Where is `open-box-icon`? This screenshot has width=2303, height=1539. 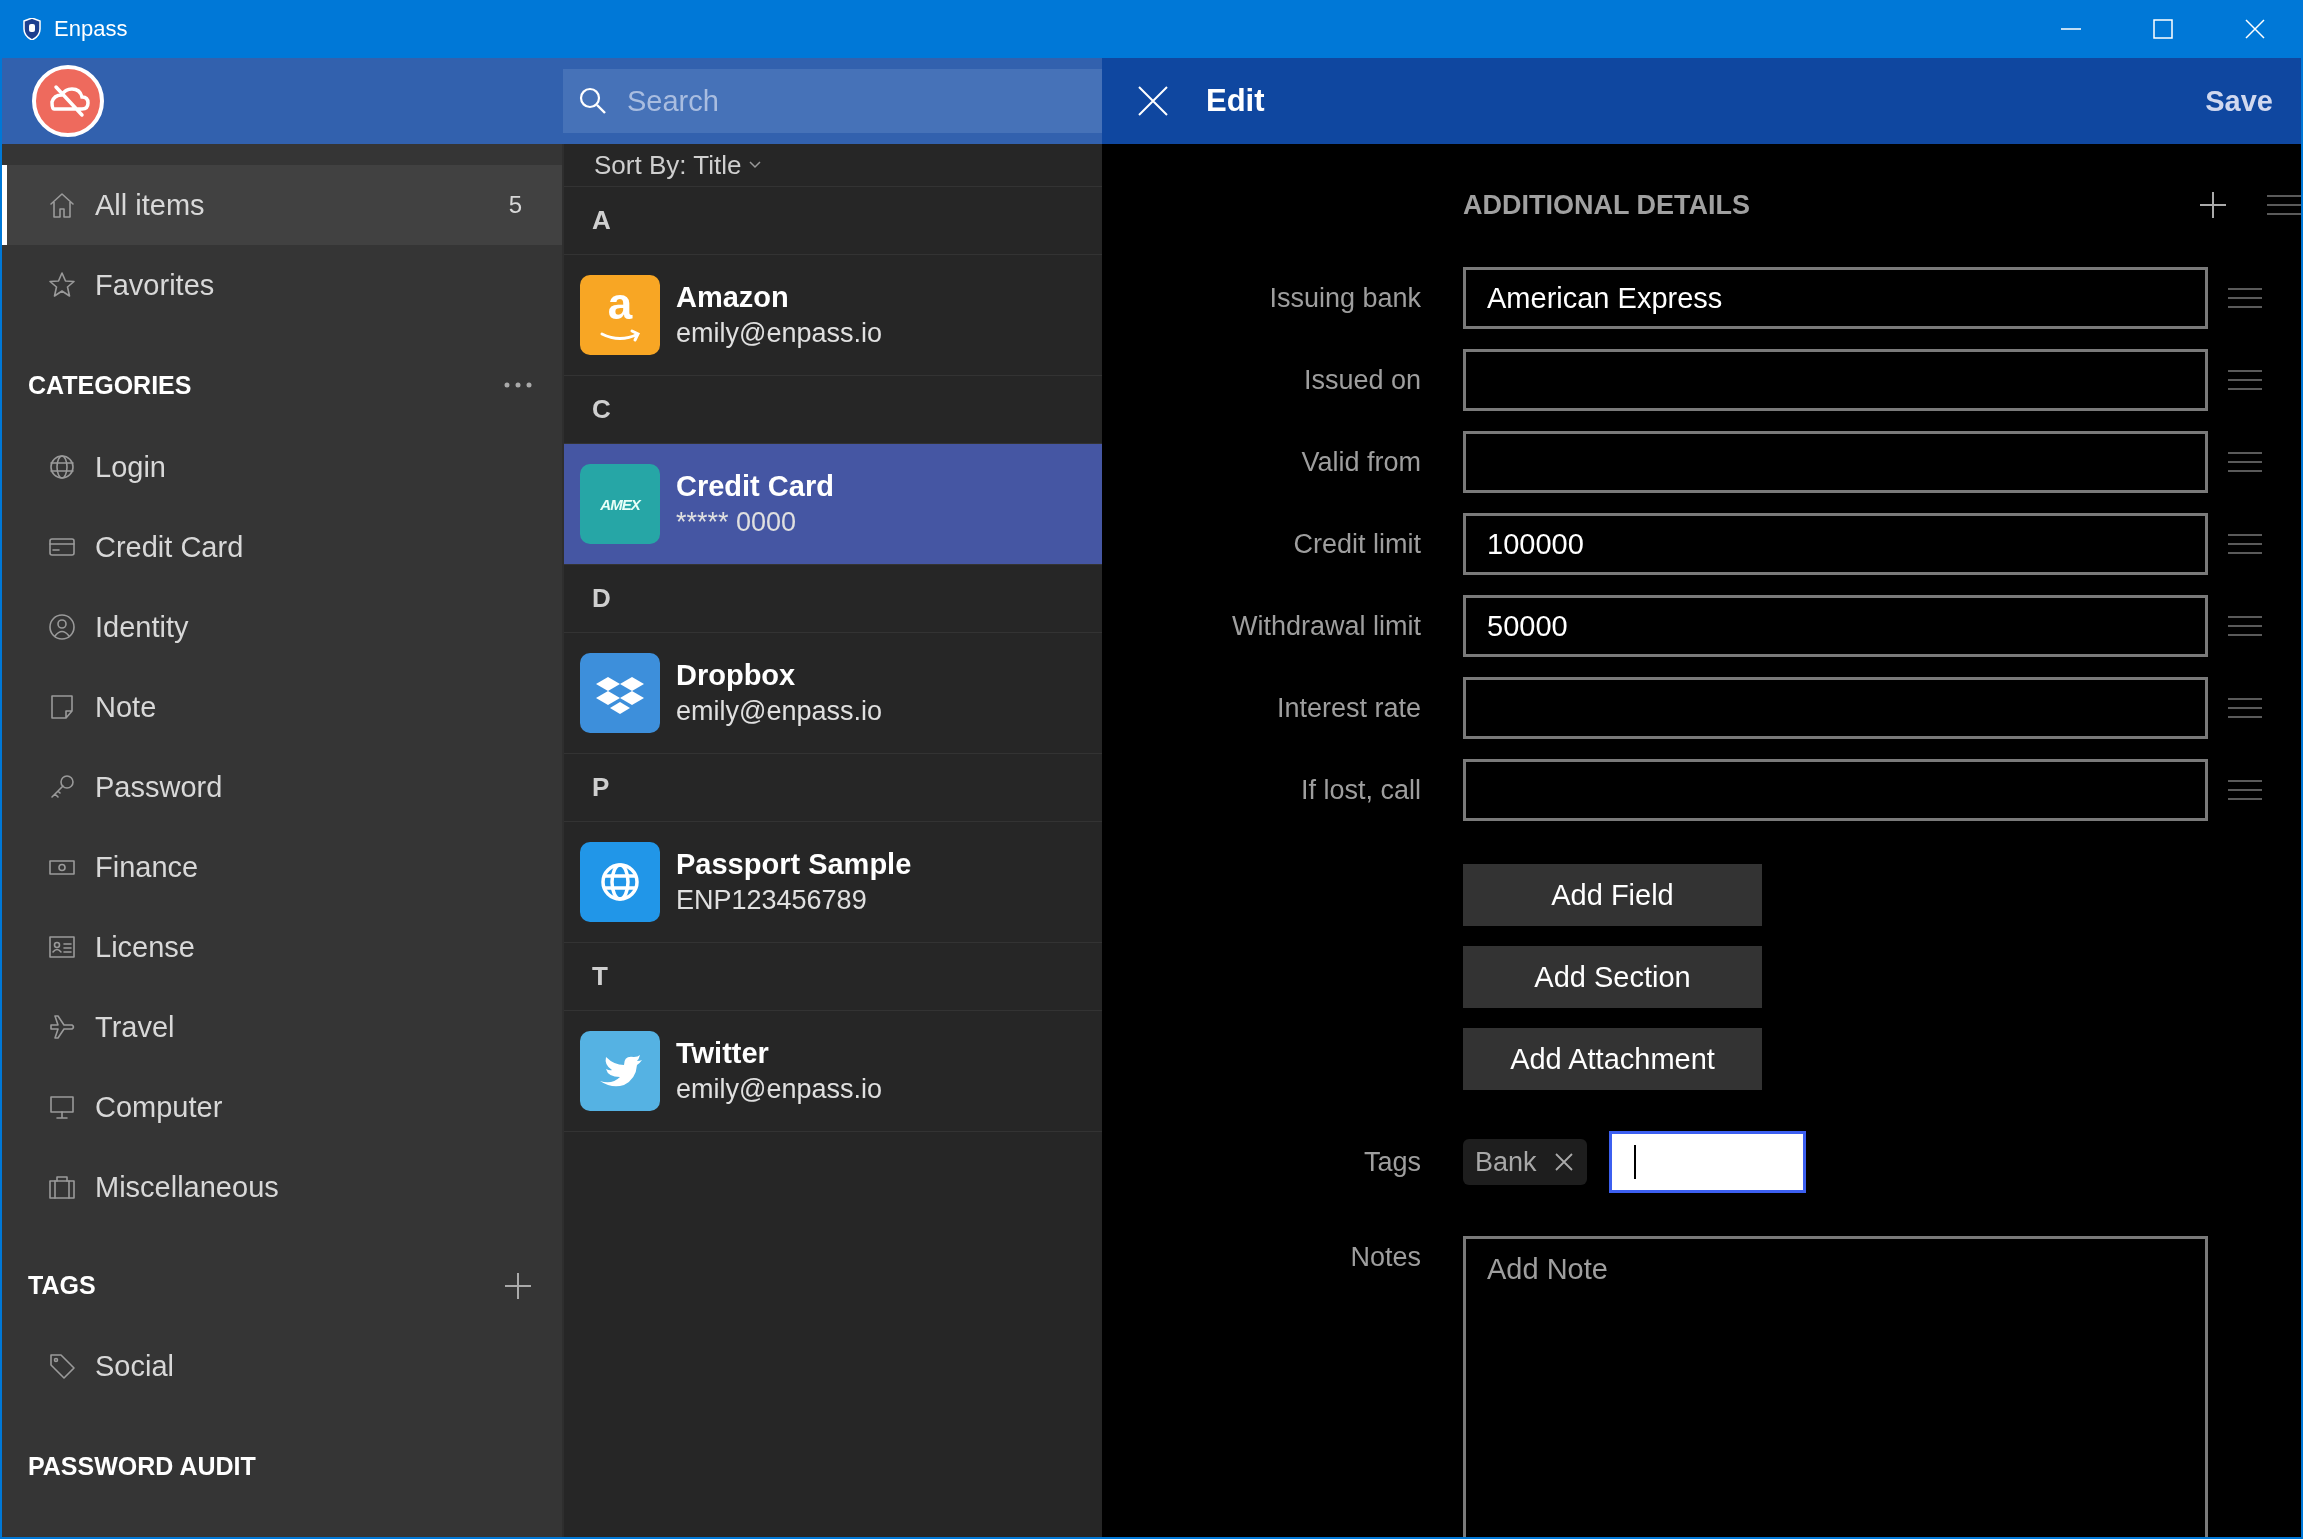
open-box-icon is located at coordinates (620, 695).